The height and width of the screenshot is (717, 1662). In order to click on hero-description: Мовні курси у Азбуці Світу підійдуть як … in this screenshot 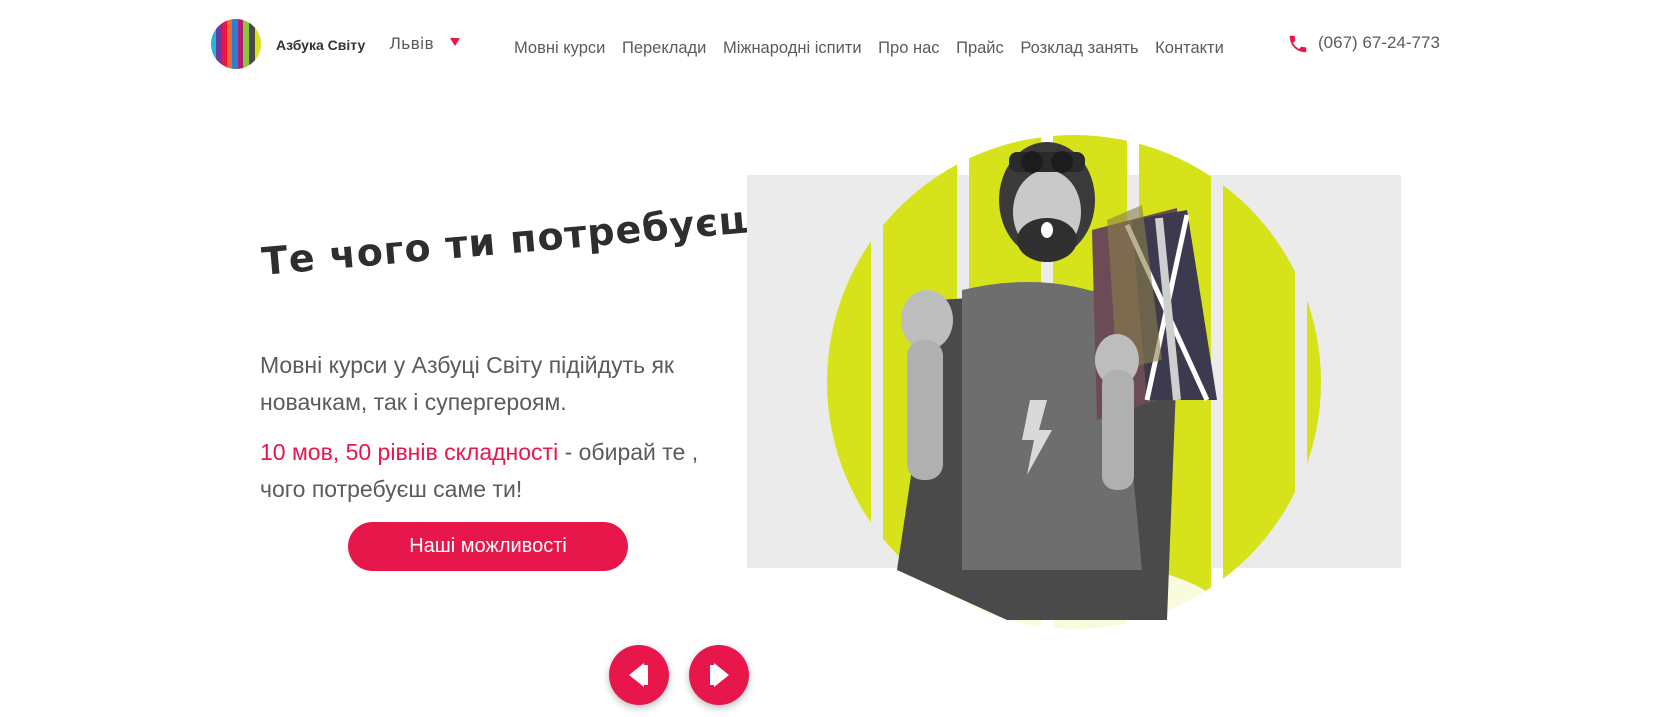, I will do `click(467, 383)`.